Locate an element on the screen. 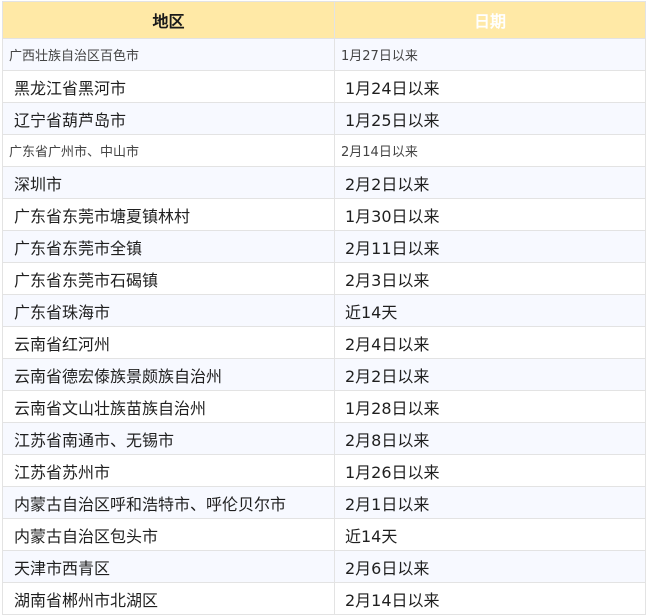  region-cell: 广东省东莞市全镇 is located at coordinates (168, 246).